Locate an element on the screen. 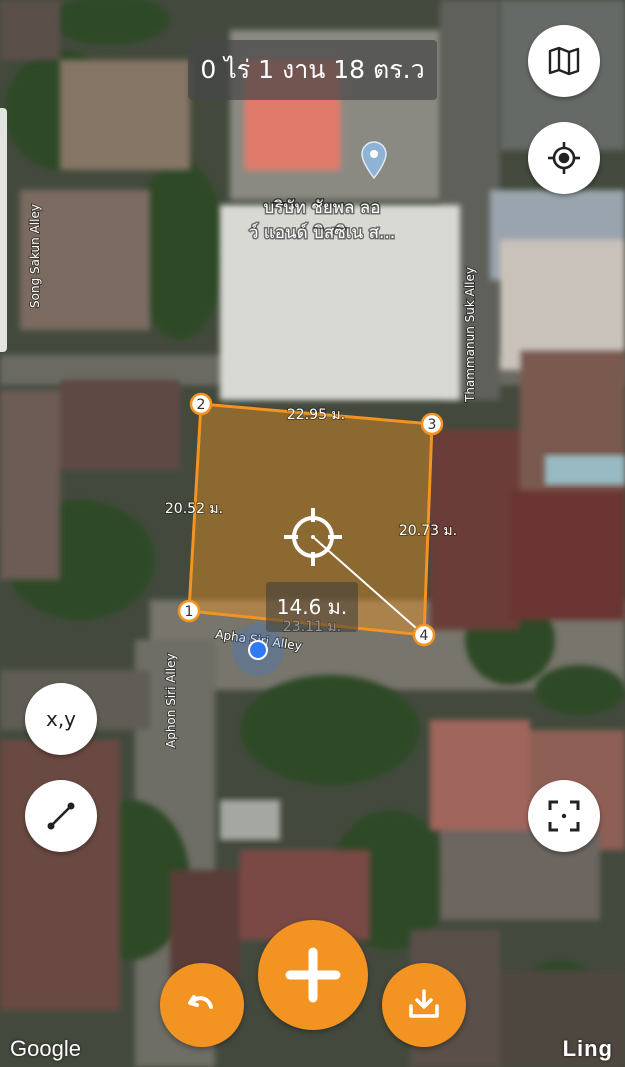 The height and width of the screenshot is (1067, 625). plus-icon is located at coordinates (313, 975).